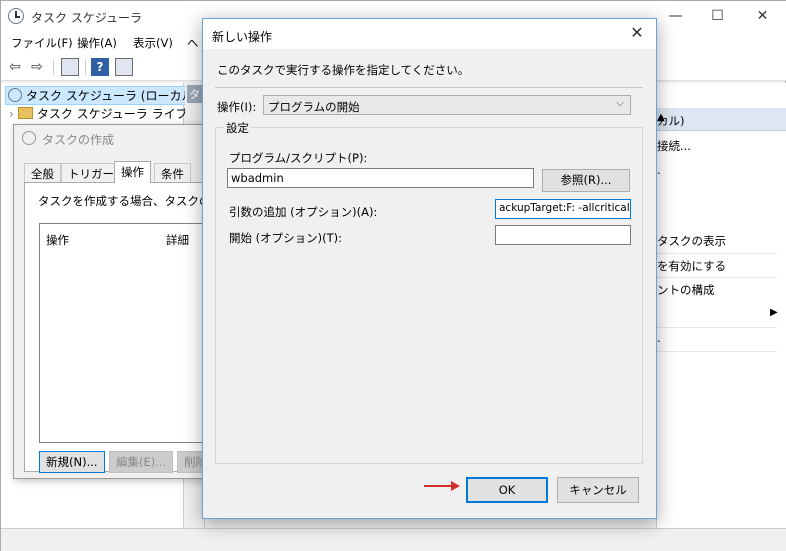  Describe the element at coordinates (429, 34) in the screenshot. I see `new-action-titlebar: 新しい操作 ✕` at that location.